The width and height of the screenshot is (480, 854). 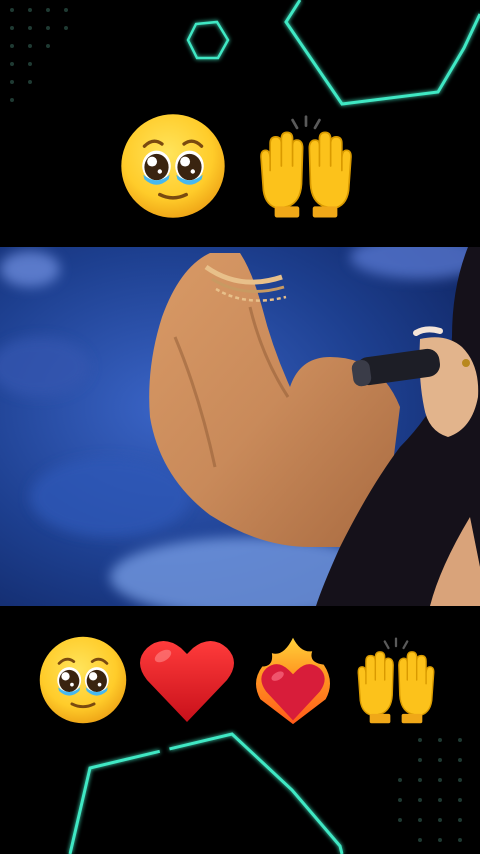 What do you see at coordinates (240, 166) in the screenshot?
I see `top-emoji-row` at bounding box center [240, 166].